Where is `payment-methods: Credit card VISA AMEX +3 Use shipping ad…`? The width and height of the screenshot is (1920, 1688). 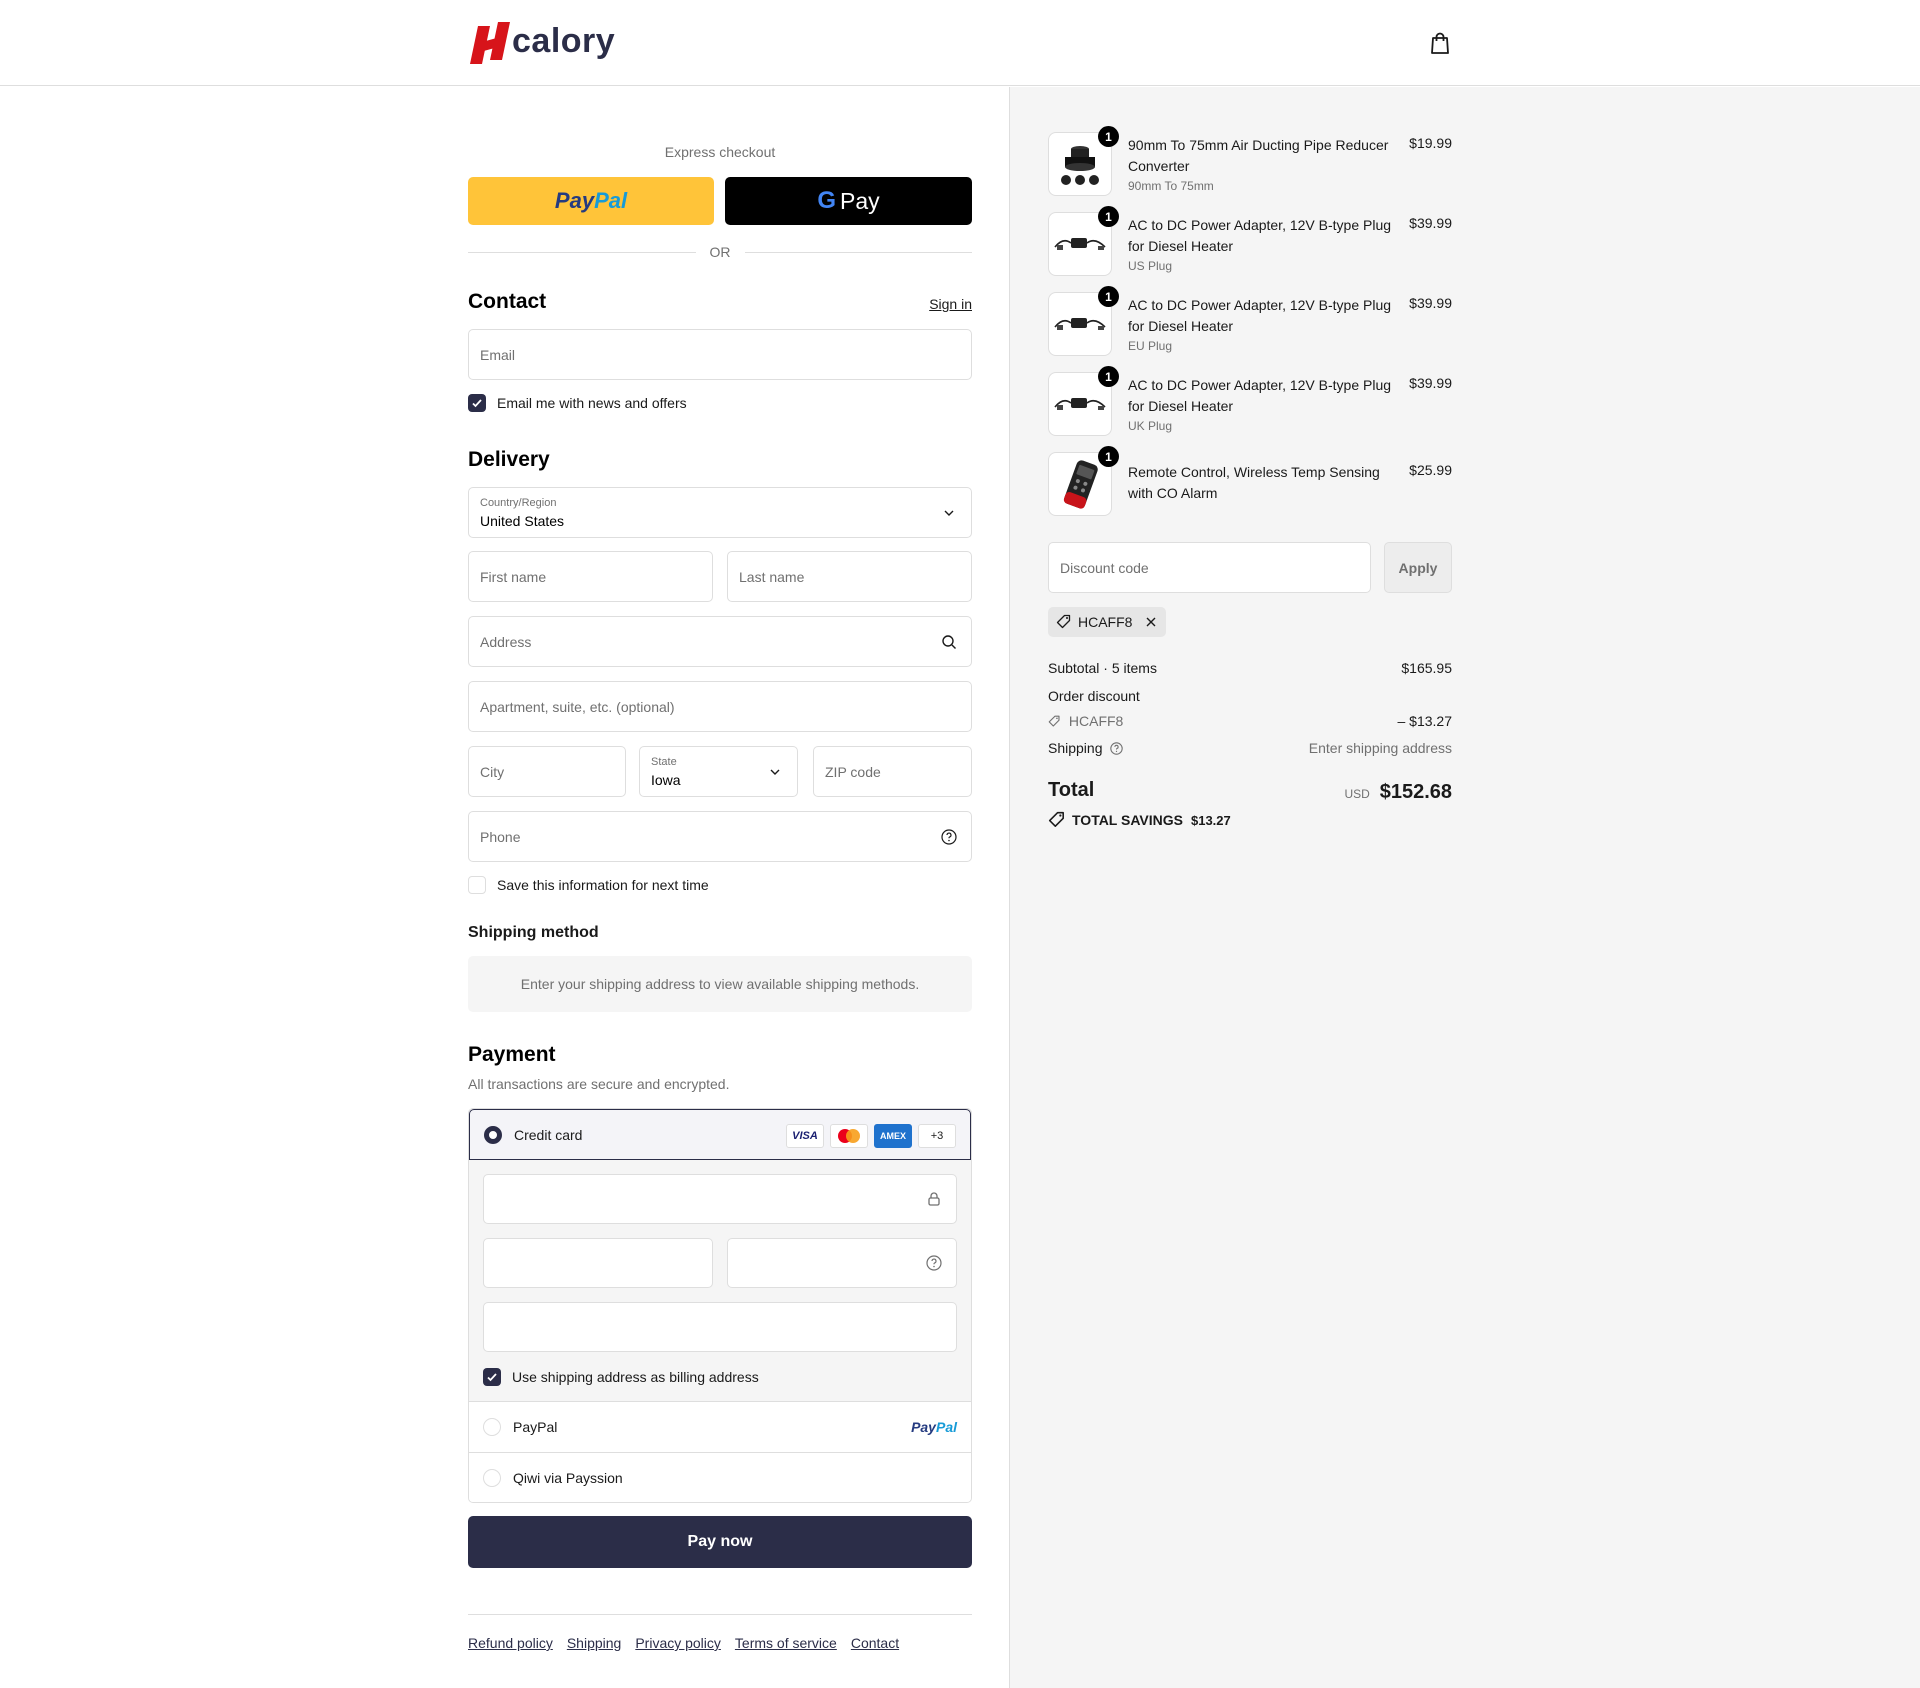
payment-methods: Credit card VISA AMEX +3 Use shipping ad… is located at coordinates (720, 1305).